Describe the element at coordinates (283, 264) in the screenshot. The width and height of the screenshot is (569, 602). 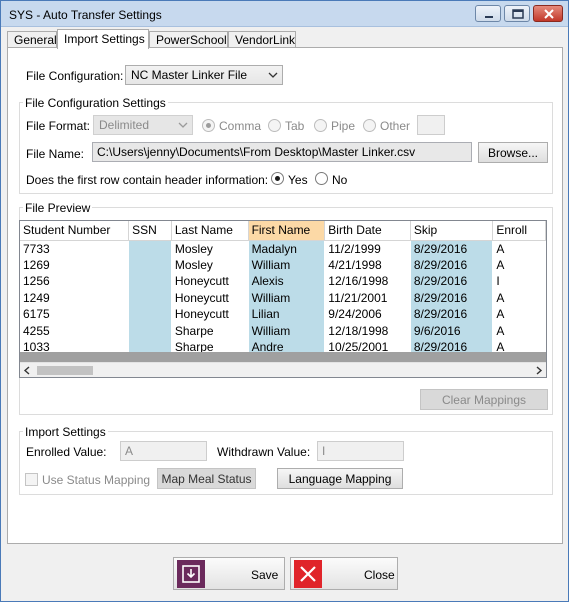
I see `table-row: 1269 Mosley William 4/21/1998 8/29/2016 A` at that location.